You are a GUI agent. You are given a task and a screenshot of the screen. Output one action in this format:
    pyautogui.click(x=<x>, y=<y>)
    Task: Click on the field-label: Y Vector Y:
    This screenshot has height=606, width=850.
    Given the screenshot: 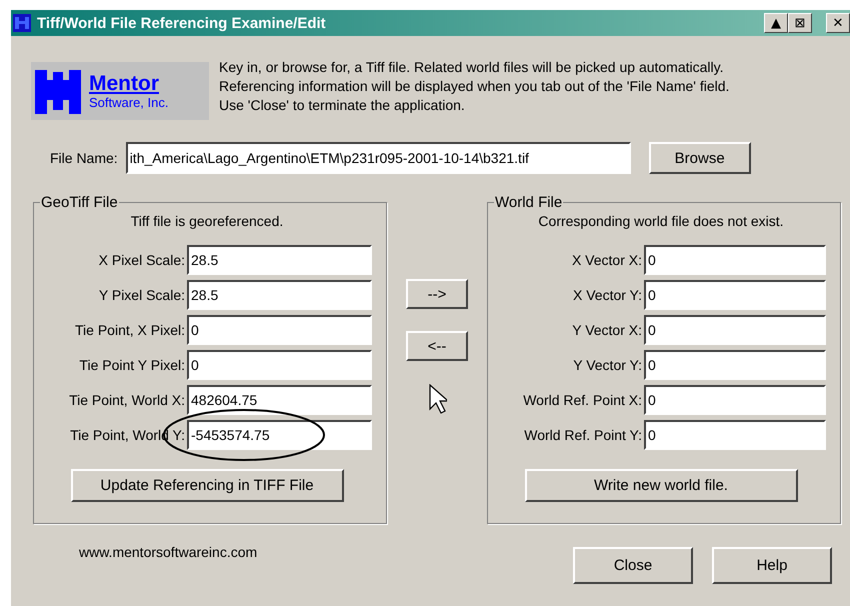 What is the action you would take?
    pyautogui.click(x=607, y=365)
    